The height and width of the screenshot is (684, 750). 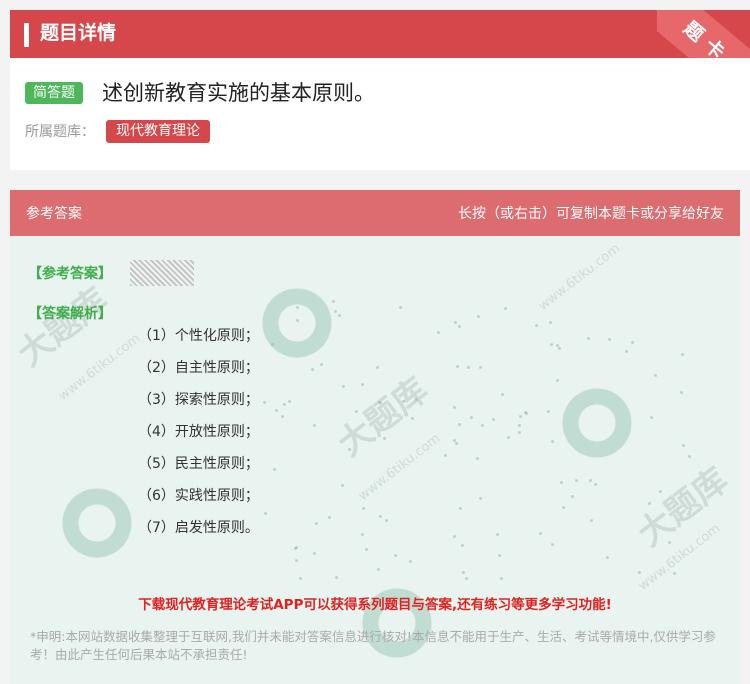 I want to click on library-label: 所属题库：, so click(x=60, y=132).